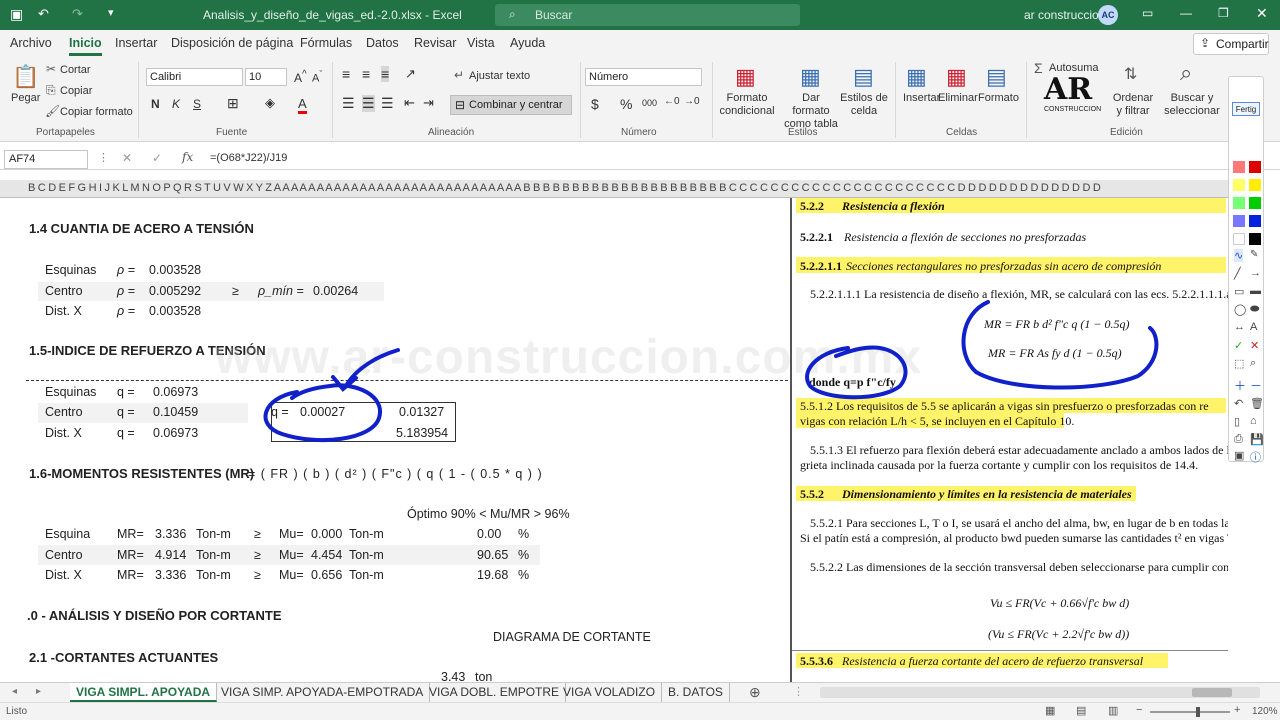 The width and height of the screenshot is (1280, 720). What do you see at coordinates (1040, 692) in the screenshot?
I see `horizontal-scrollbar` at bounding box center [1040, 692].